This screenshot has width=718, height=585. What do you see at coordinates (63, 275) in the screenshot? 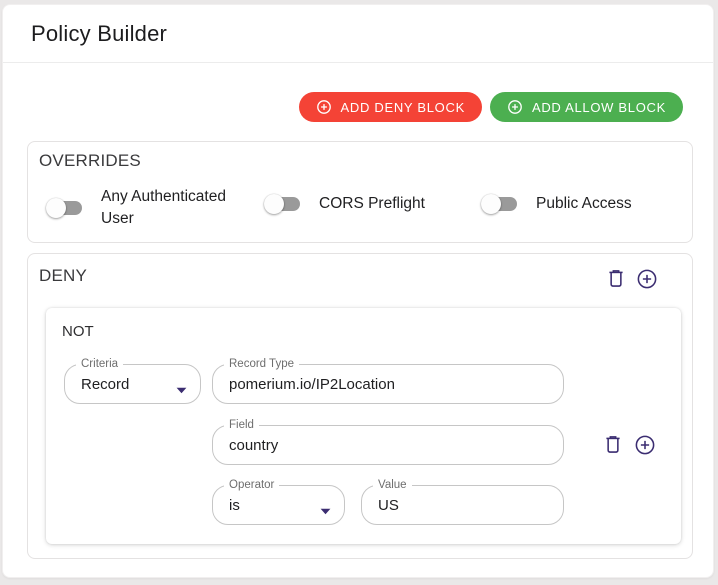
I see `deny-title: DENY` at bounding box center [63, 275].